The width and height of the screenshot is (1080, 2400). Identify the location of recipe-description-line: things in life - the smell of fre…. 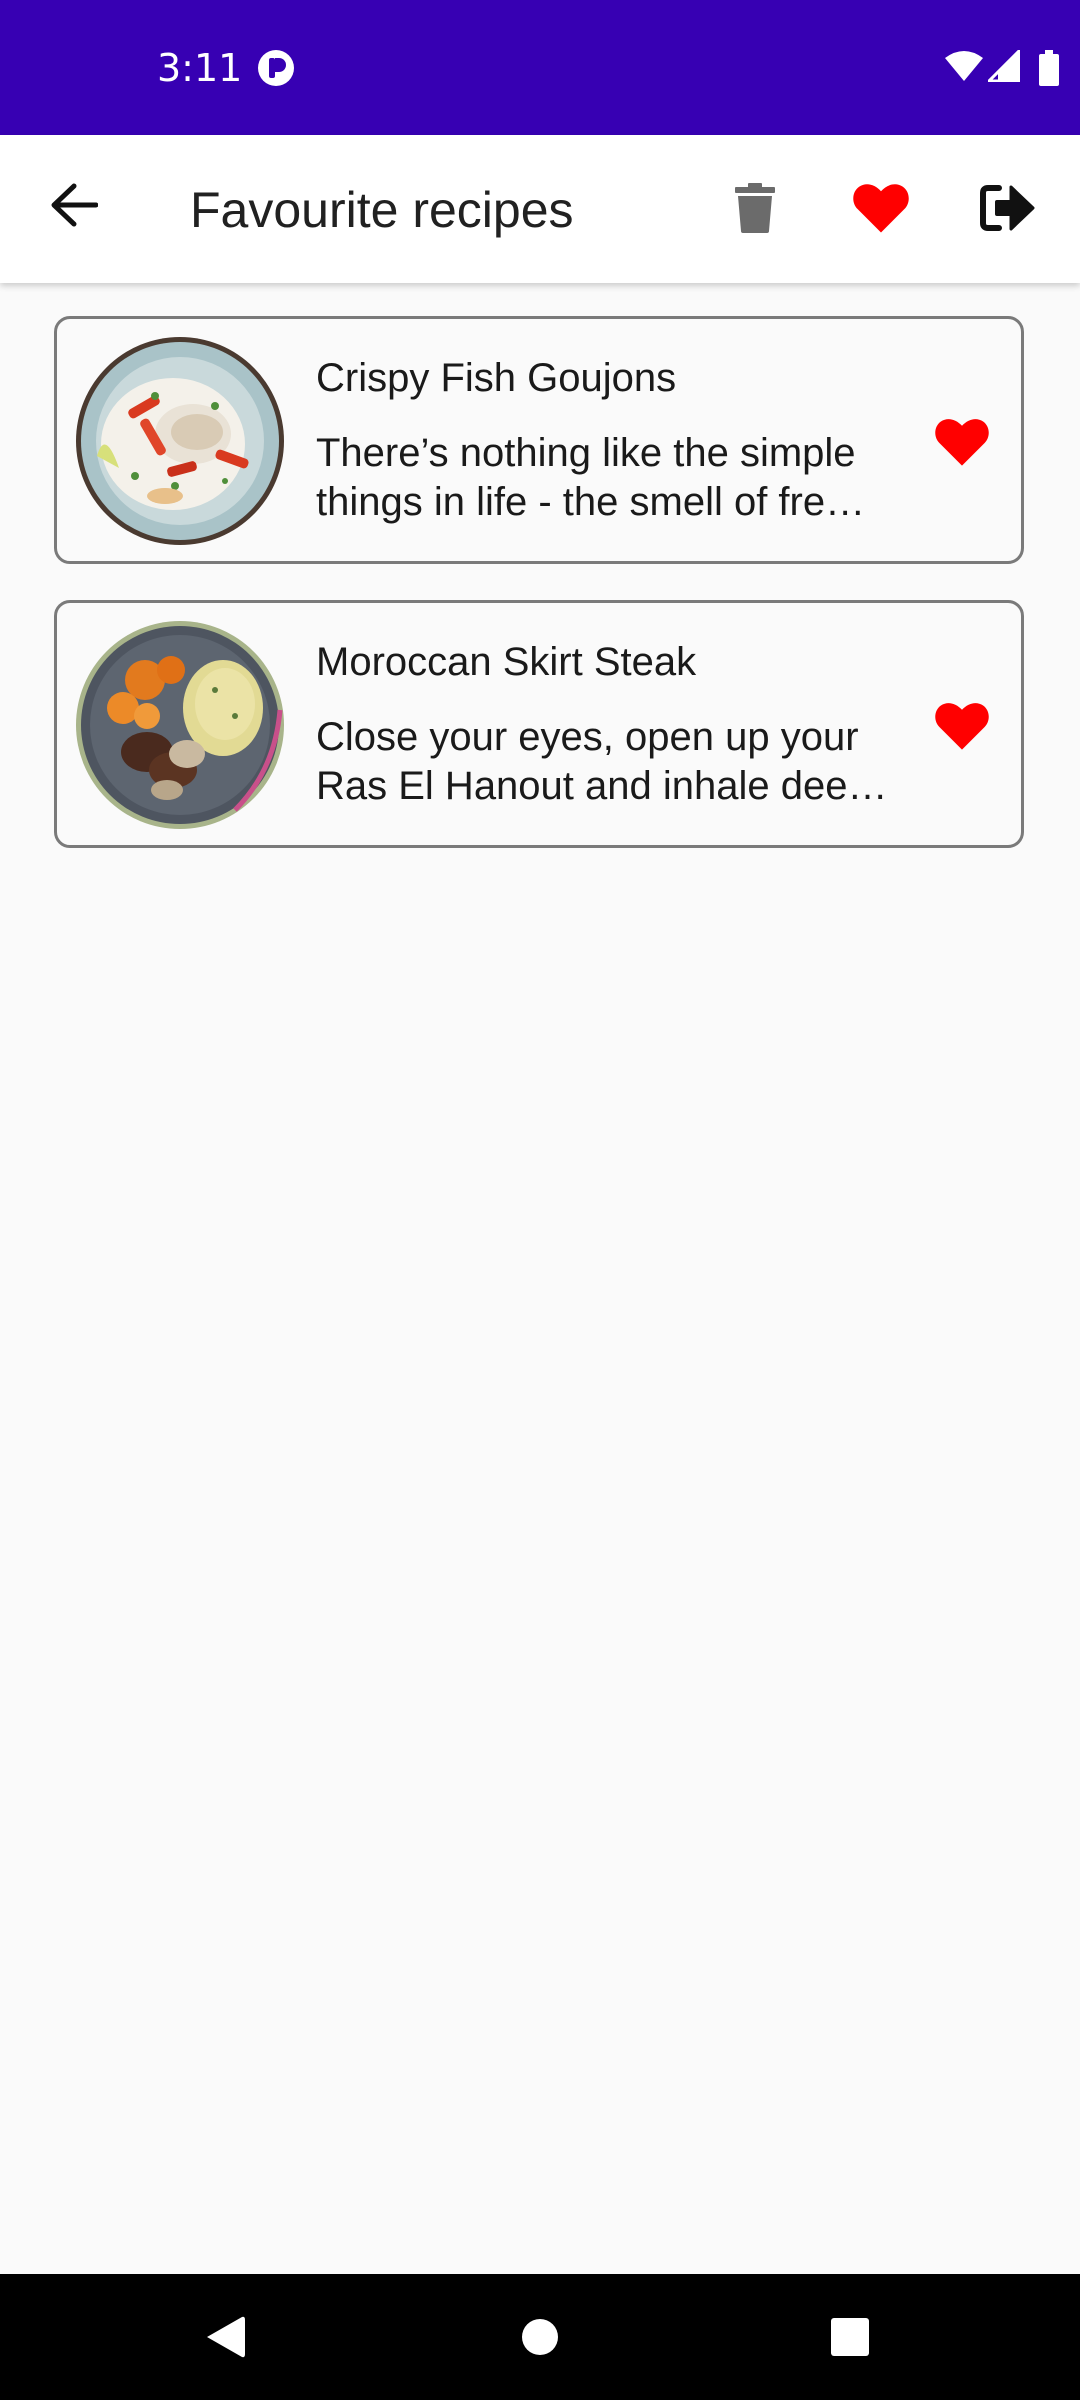
(591, 502).